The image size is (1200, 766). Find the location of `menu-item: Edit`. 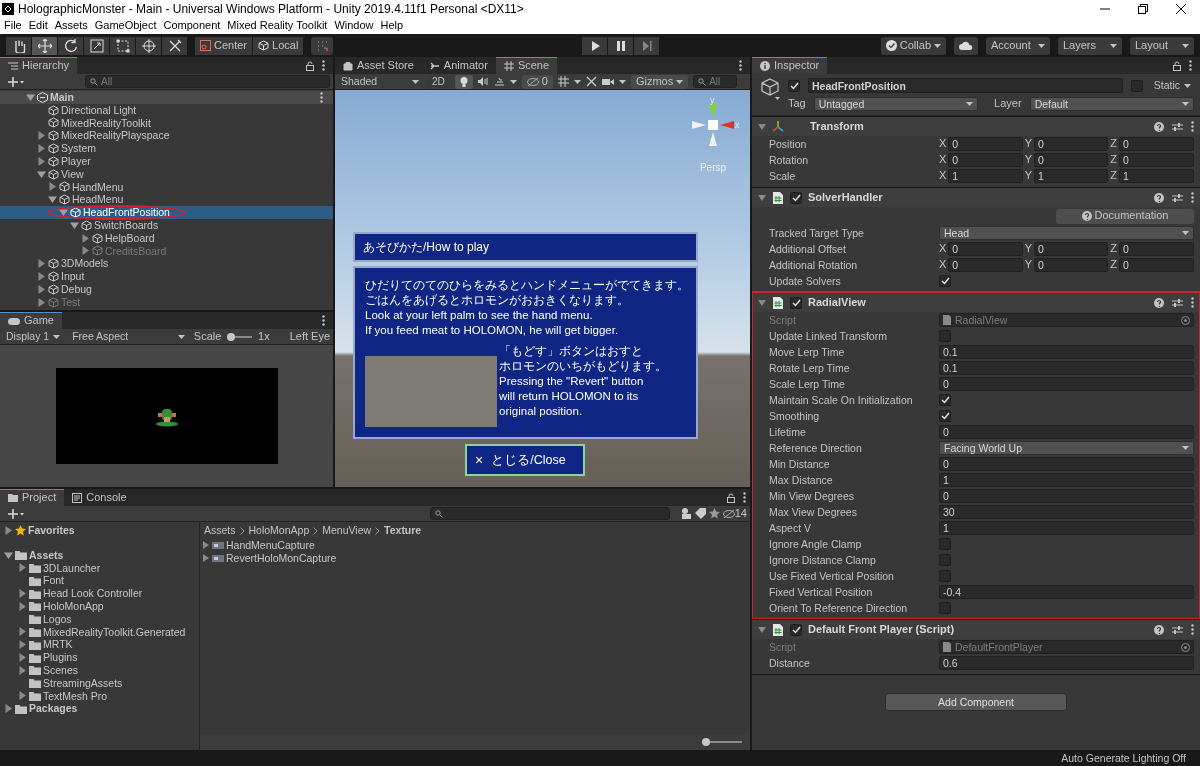

menu-item: Edit is located at coordinates (38, 26).